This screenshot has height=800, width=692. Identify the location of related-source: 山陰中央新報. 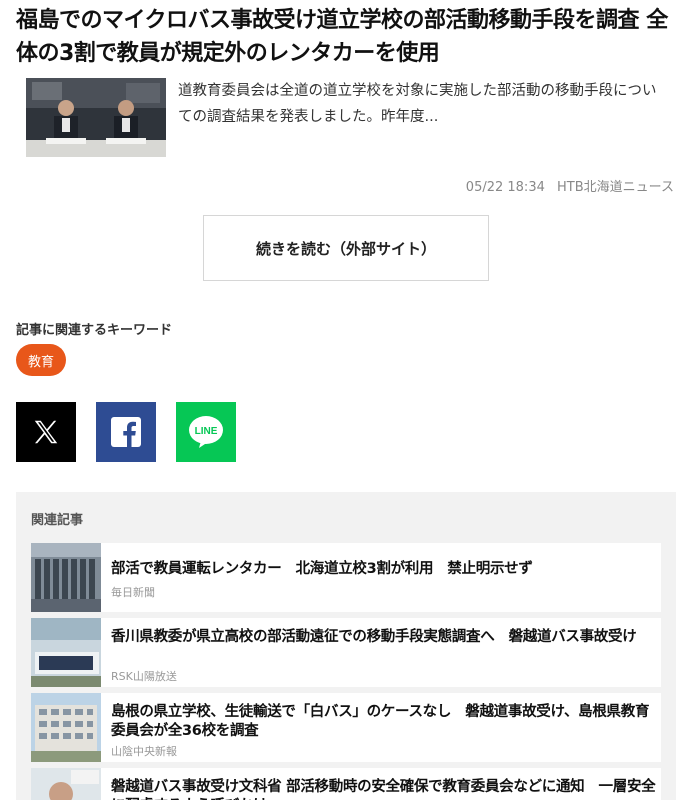
(144, 751).